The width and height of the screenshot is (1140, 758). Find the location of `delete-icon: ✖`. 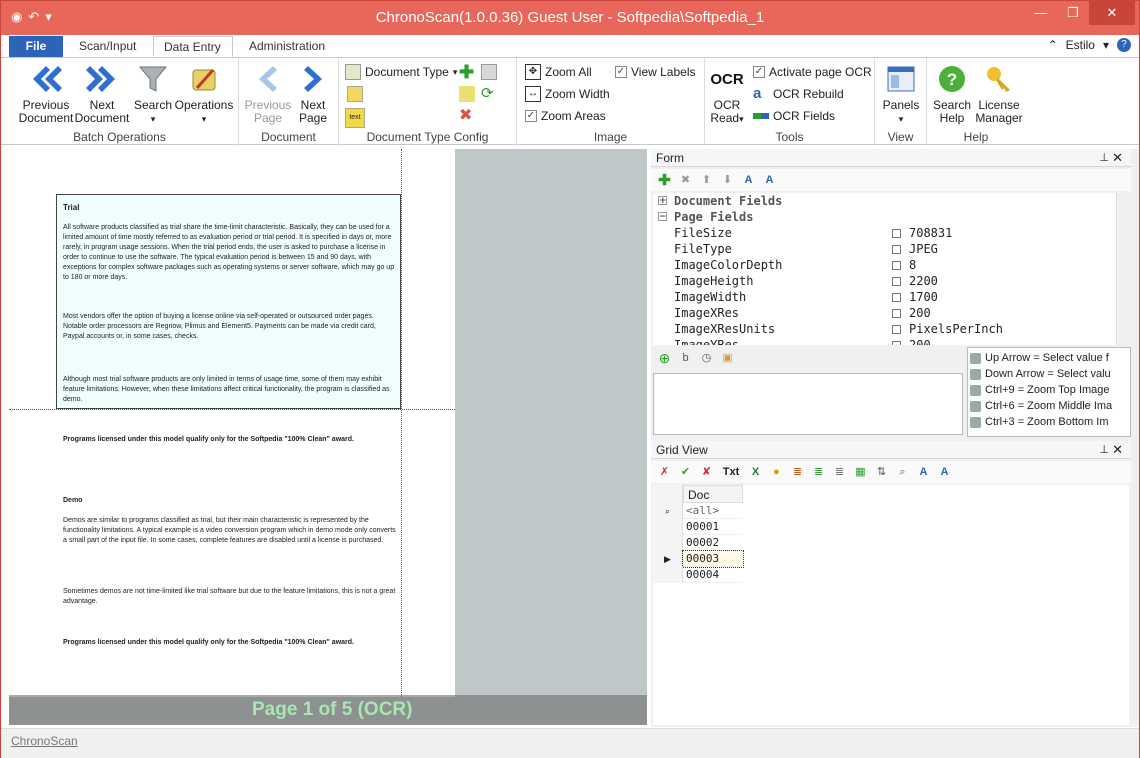

delete-icon: ✖ is located at coordinates (467, 116).